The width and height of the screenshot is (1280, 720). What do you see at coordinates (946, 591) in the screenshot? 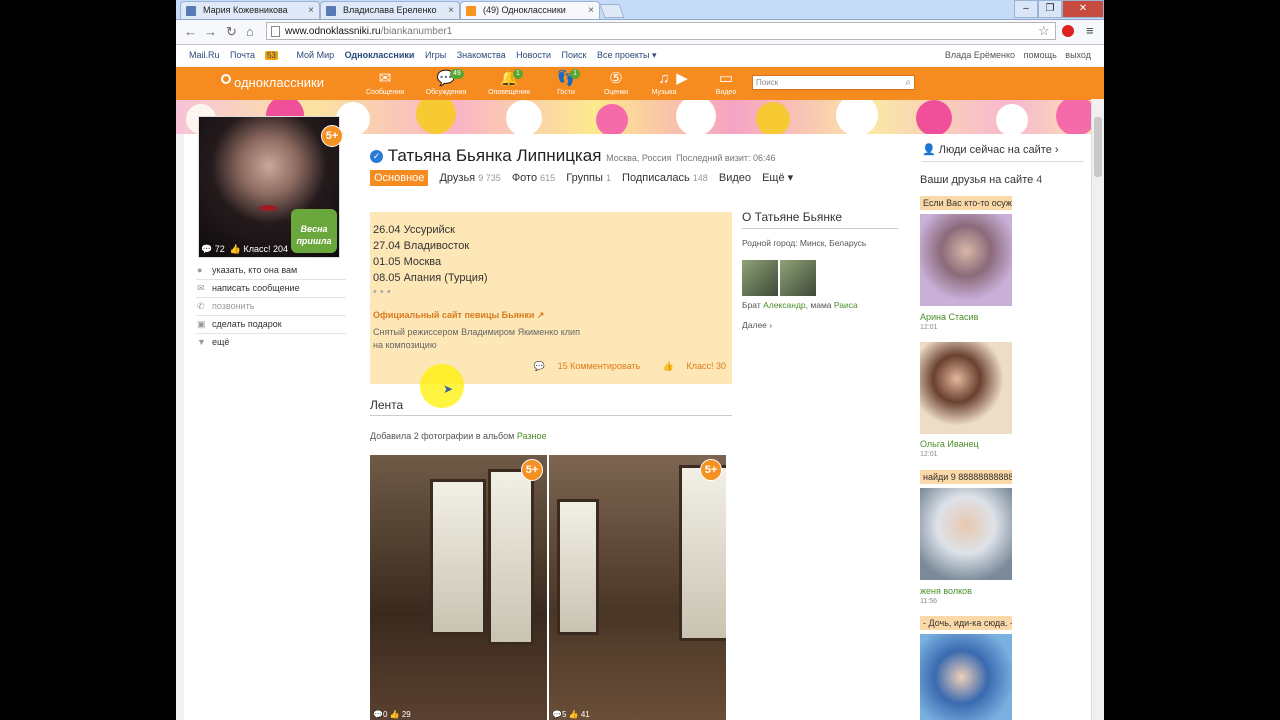
I see `friend-name: женя волков` at bounding box center [946, 591].